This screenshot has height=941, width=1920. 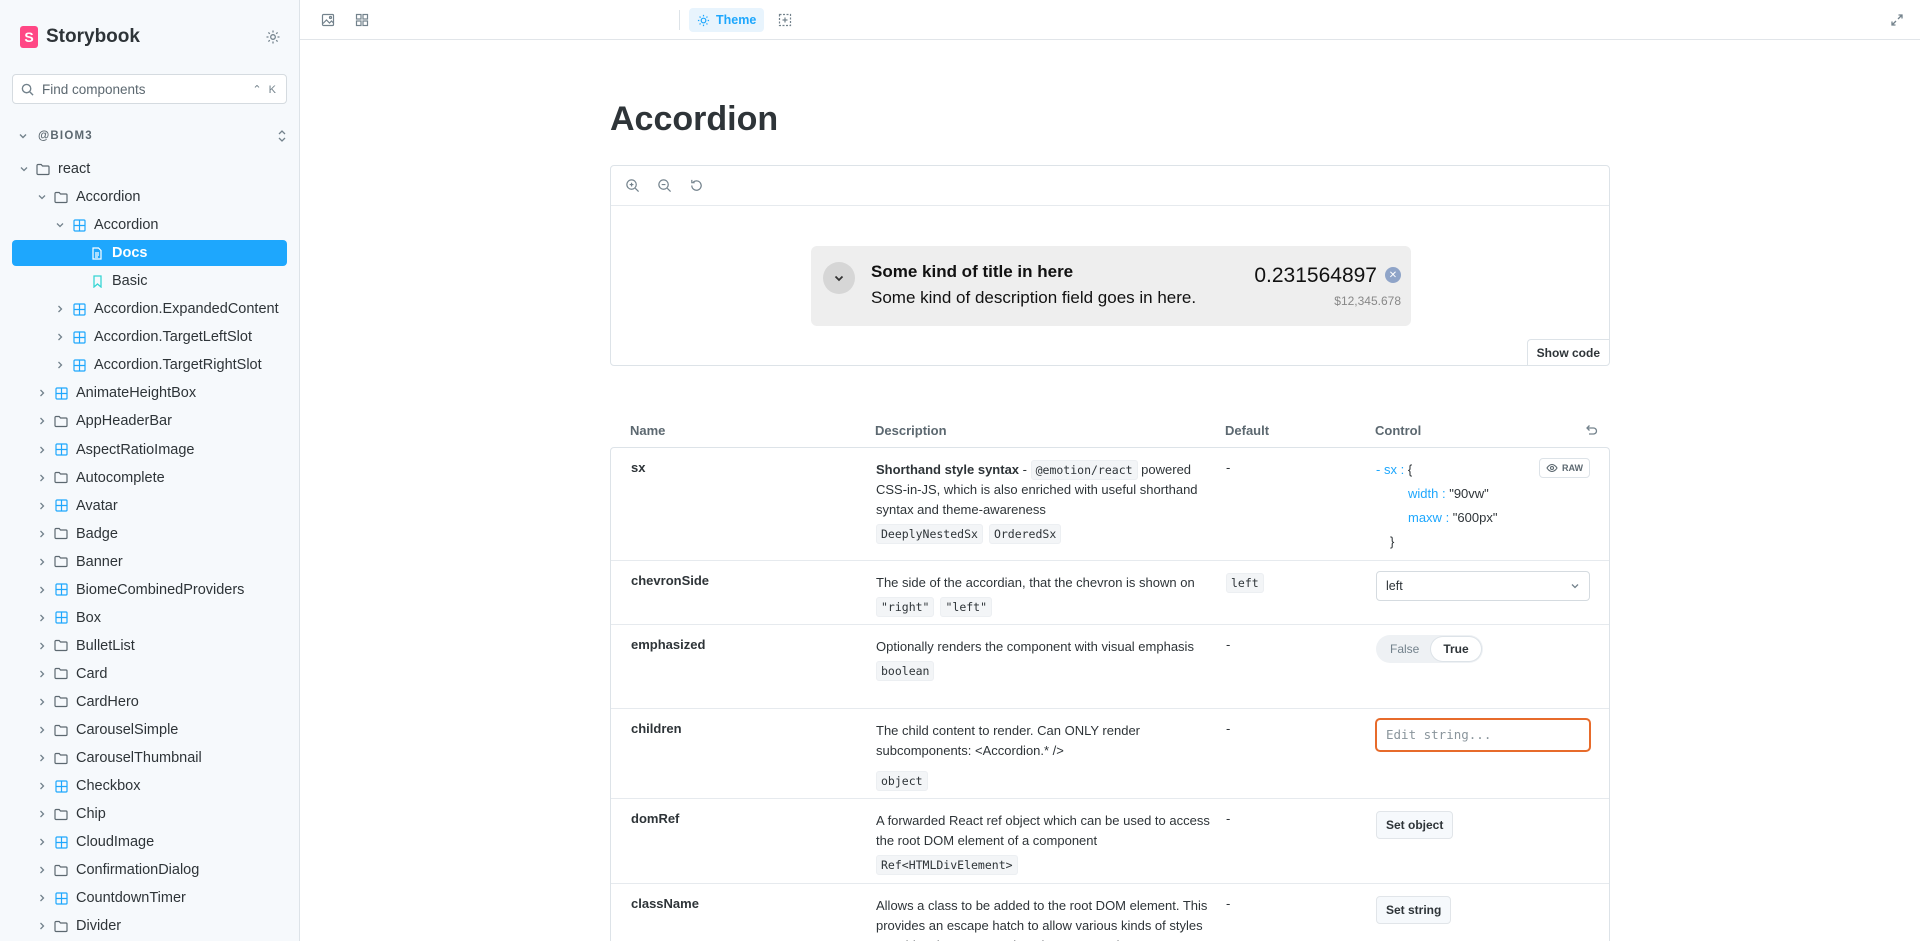 I want to click on sidebar-item-countdowntimer: CountdownTimer, so click(x=149, y=898).